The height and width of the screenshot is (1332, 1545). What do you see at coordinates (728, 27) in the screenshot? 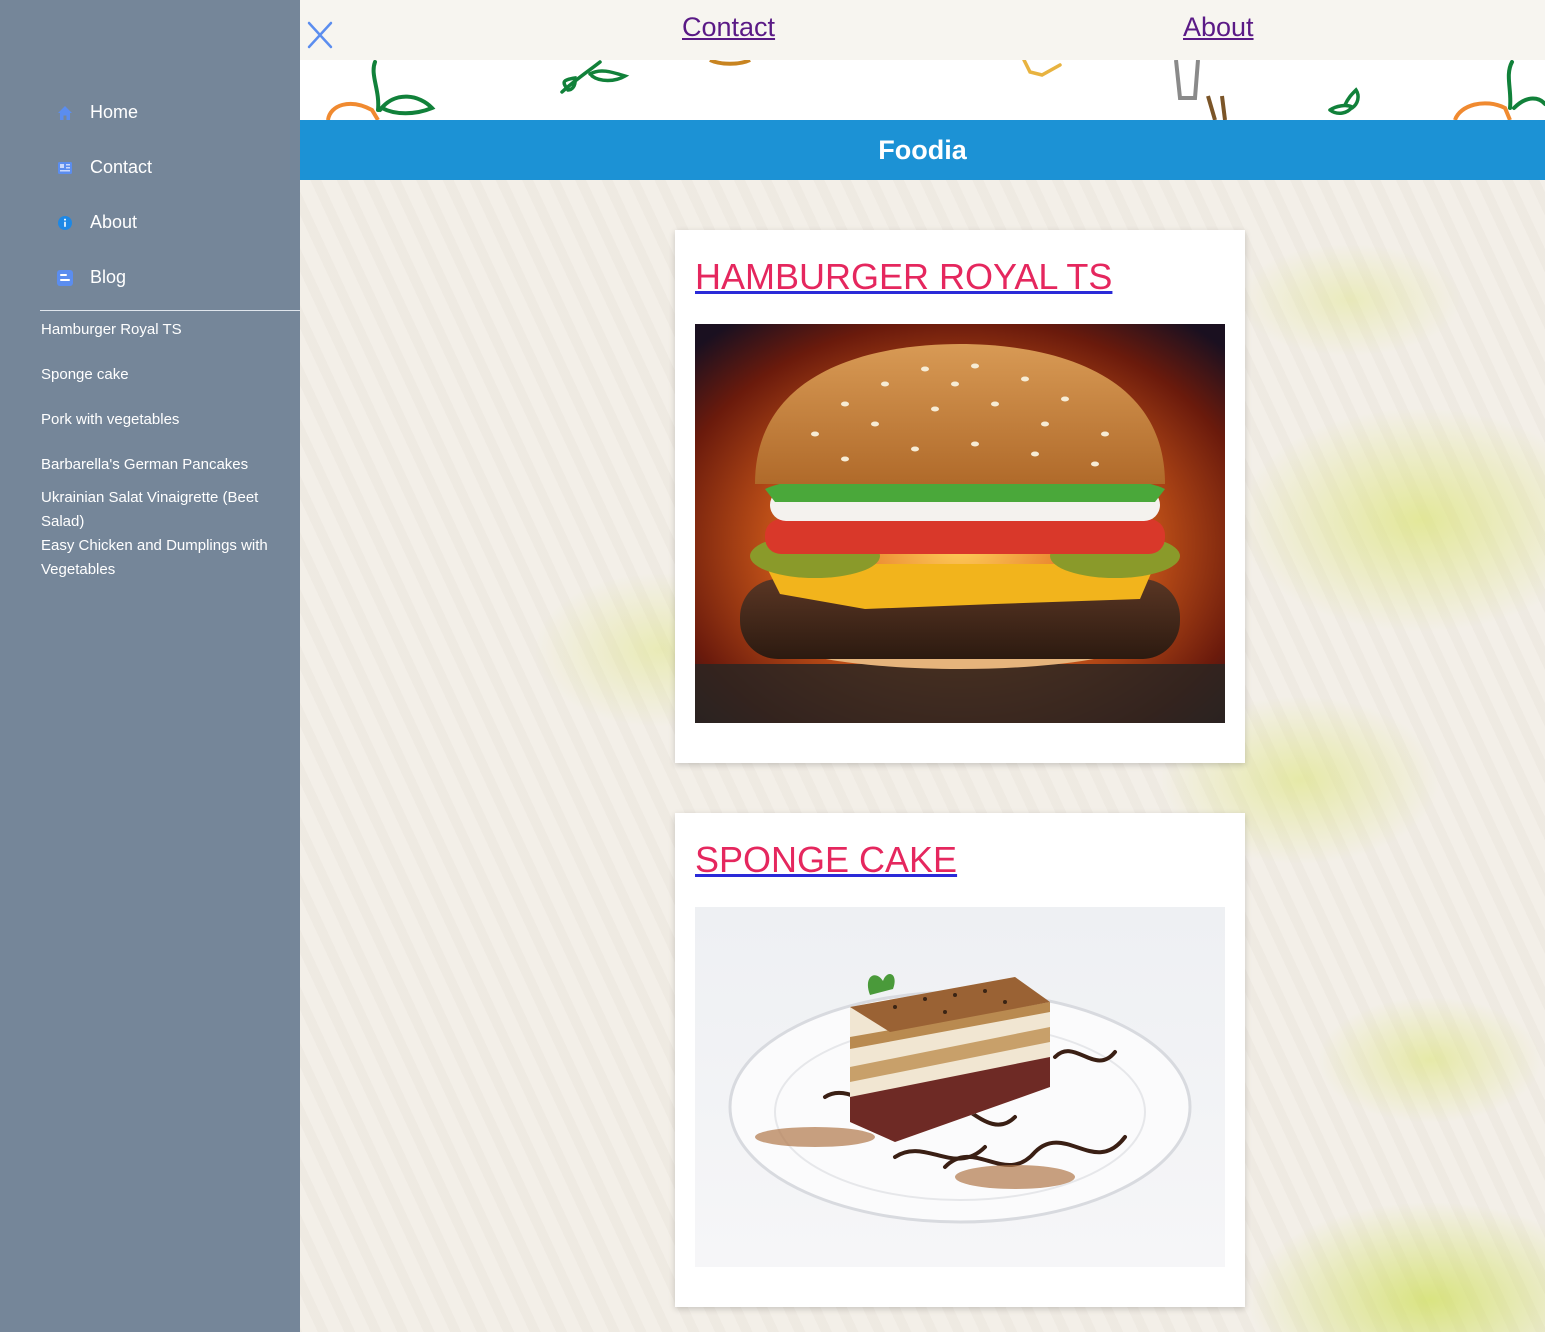
I see `top-link-contact: Contact` at bounding box center [728, 27].